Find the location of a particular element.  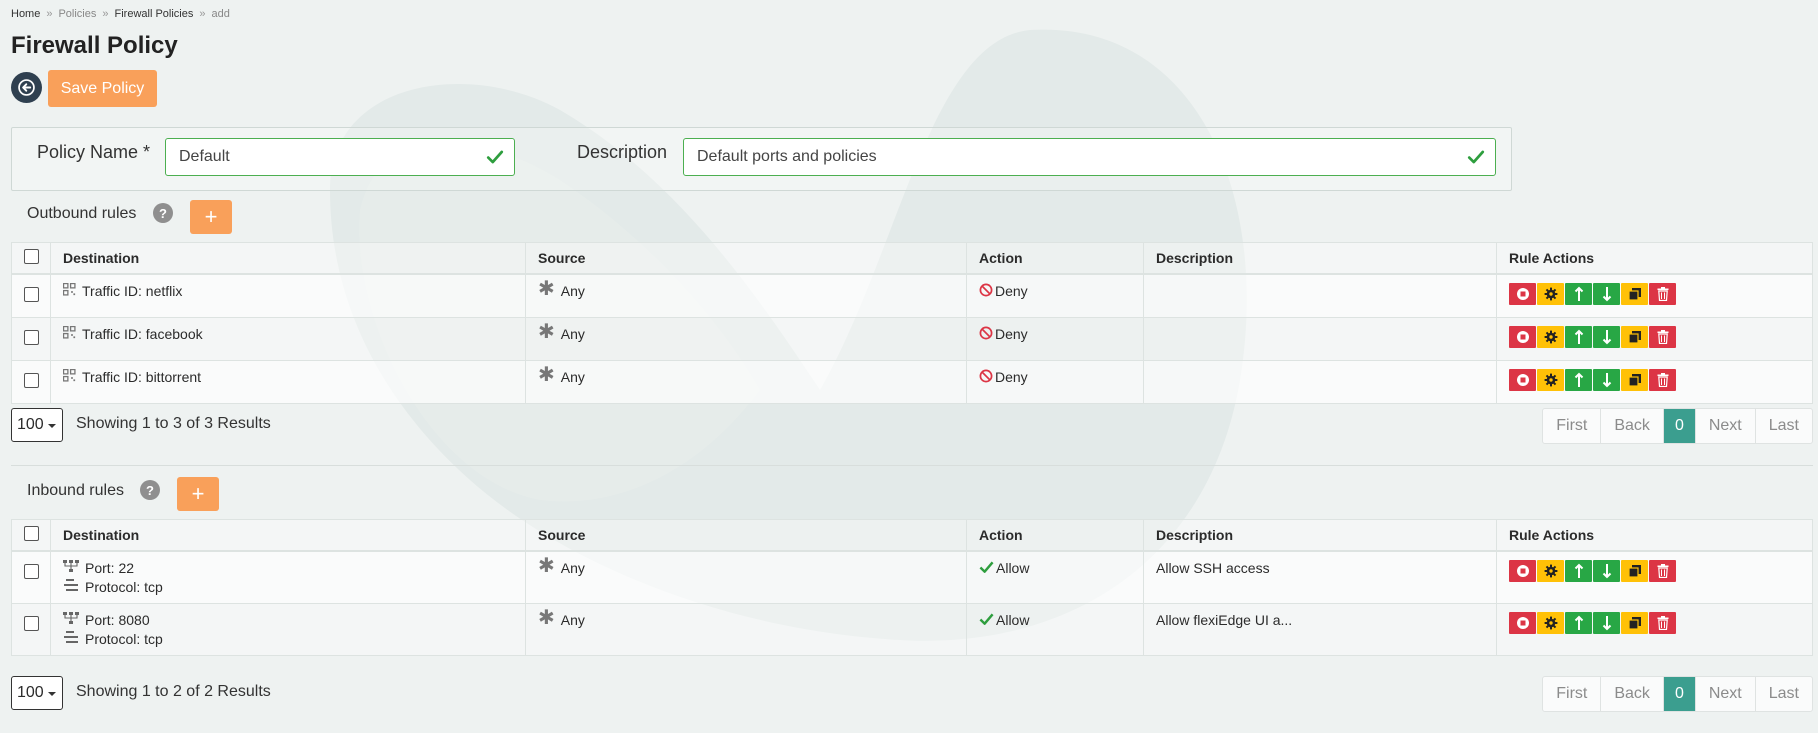

inbound-per-page-select: 100 is located at coordinates (37, 693).